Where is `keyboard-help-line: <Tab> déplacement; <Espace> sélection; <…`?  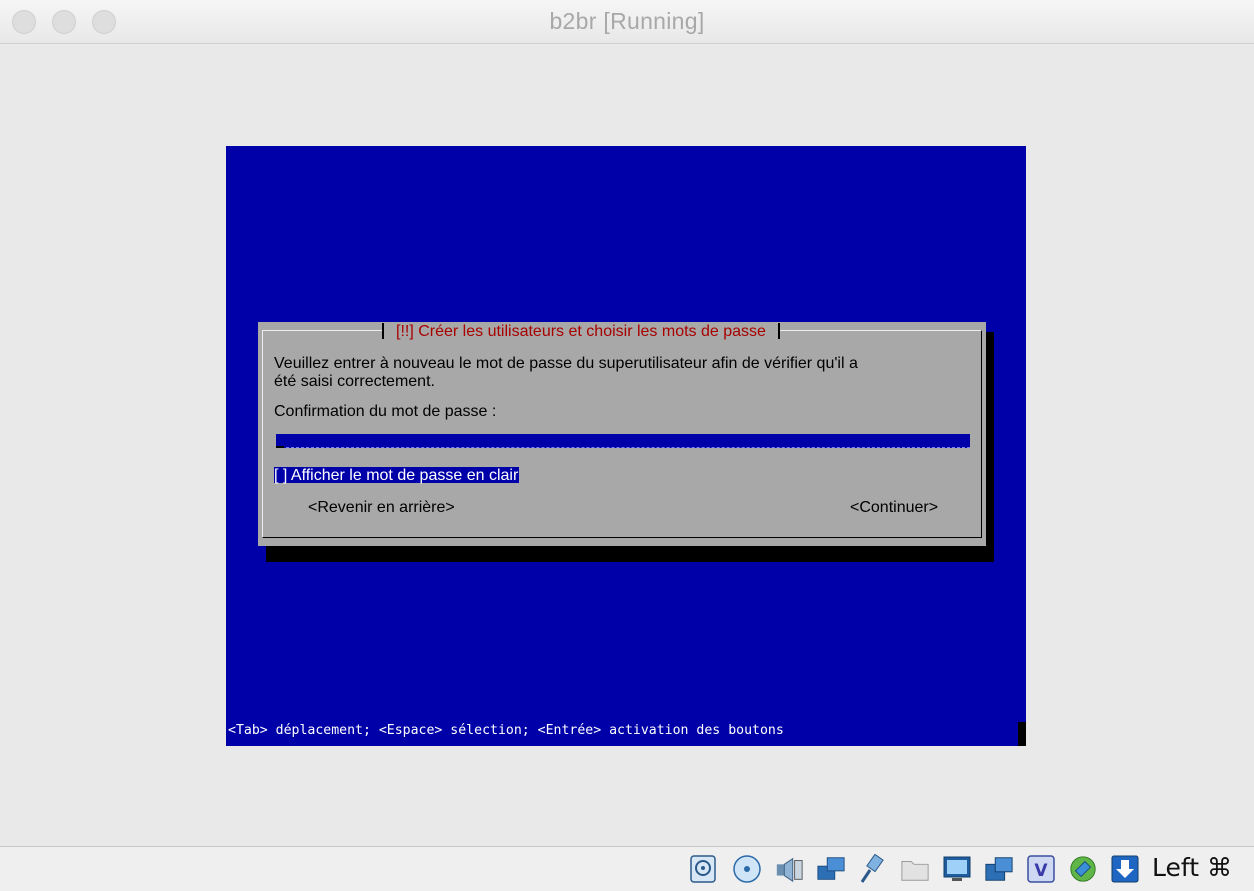 keyboard-help-line: <Tab> déplacement; <Espace> sélection; <… is located at coordinates (506, 730).